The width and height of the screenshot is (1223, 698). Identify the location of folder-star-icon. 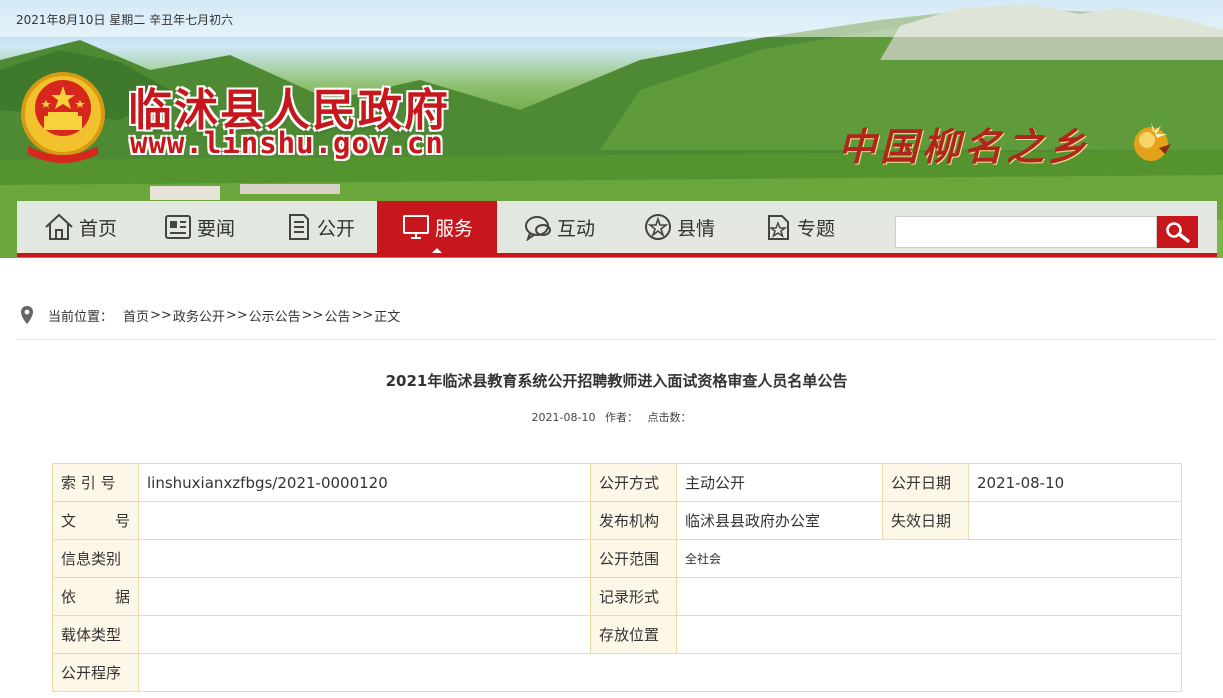
(778, 227).